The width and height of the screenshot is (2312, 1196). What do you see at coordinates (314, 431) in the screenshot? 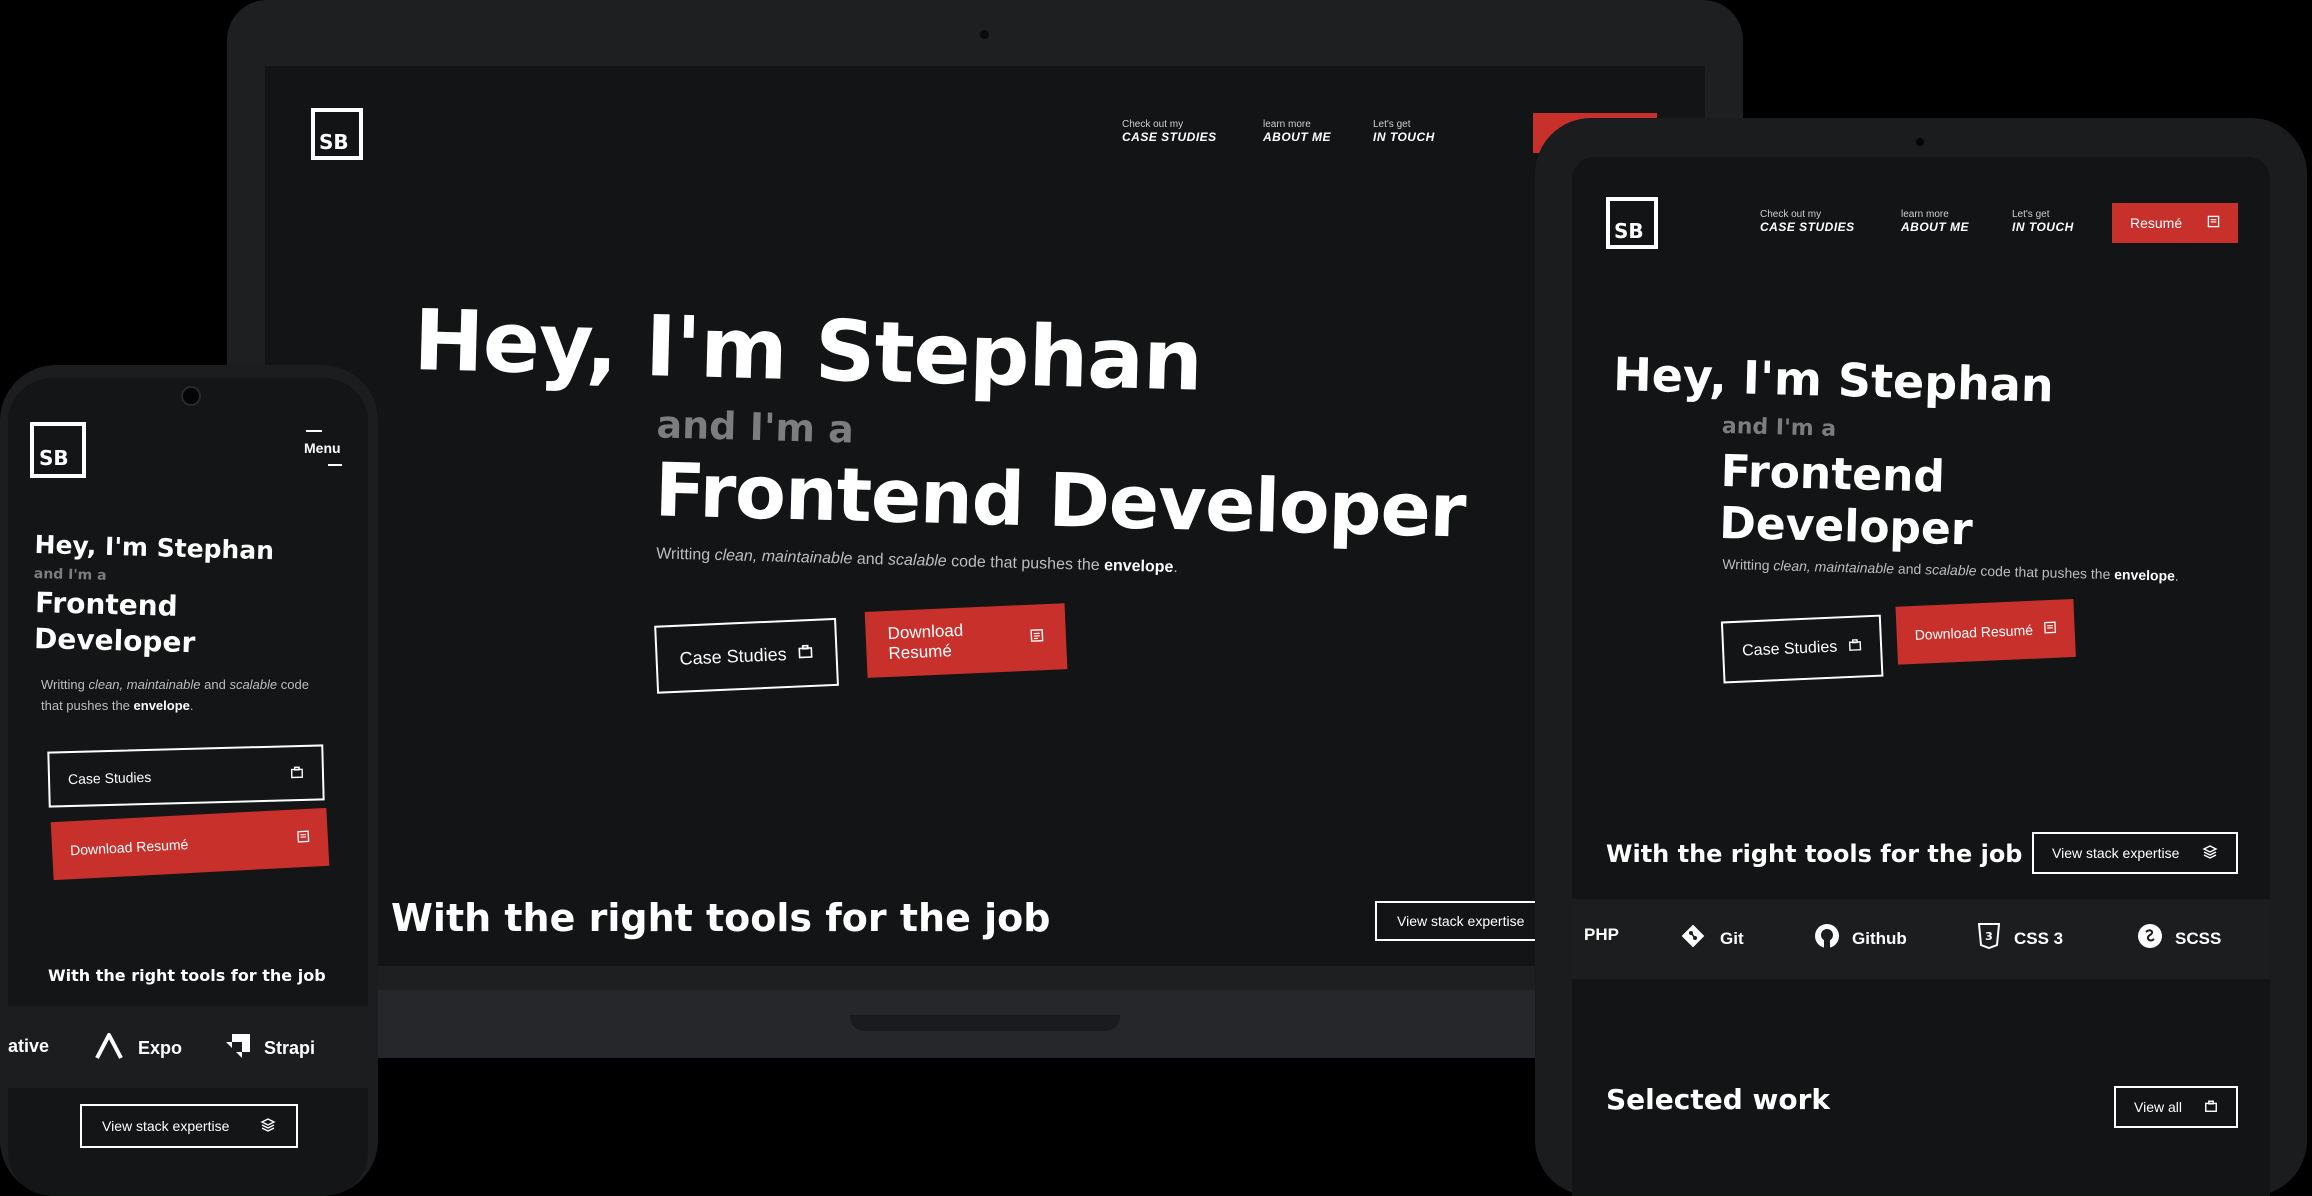
I see `menu-line-top` at bounding box center [314, 431].